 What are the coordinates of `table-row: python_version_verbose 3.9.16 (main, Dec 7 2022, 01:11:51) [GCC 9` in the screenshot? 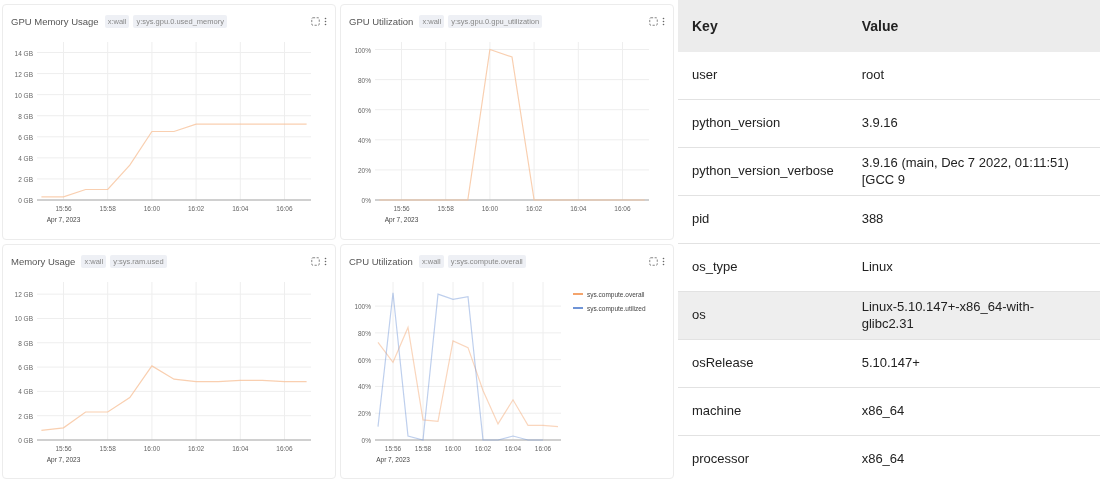 It's located at (889, 171).